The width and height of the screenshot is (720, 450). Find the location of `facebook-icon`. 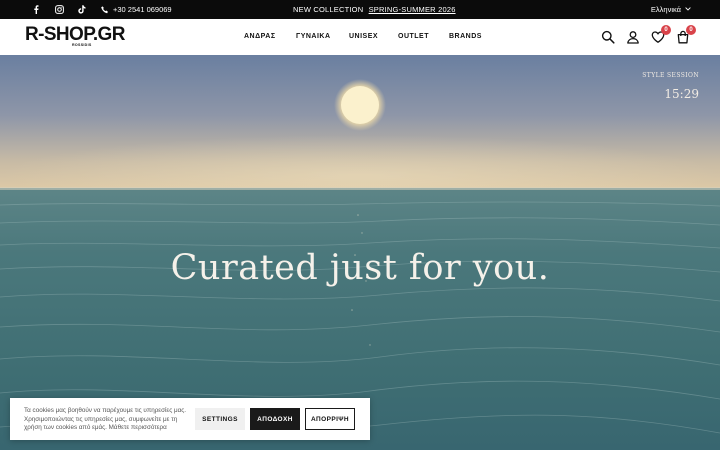

facebook-icon is located at coordinates (36, 10).